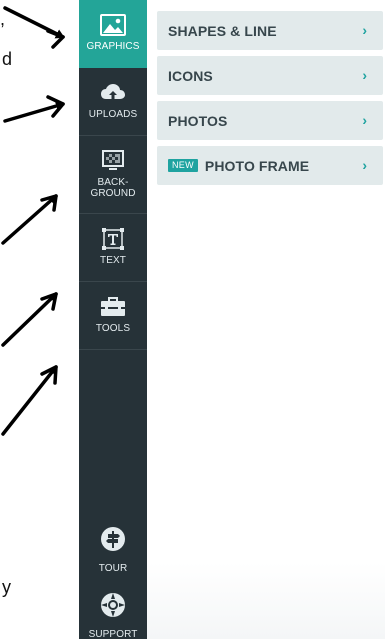  Describe the element at coordinates (113, 175) in the screenshot. I see `sidebar-item-background: BACK- GROUND` at that location.